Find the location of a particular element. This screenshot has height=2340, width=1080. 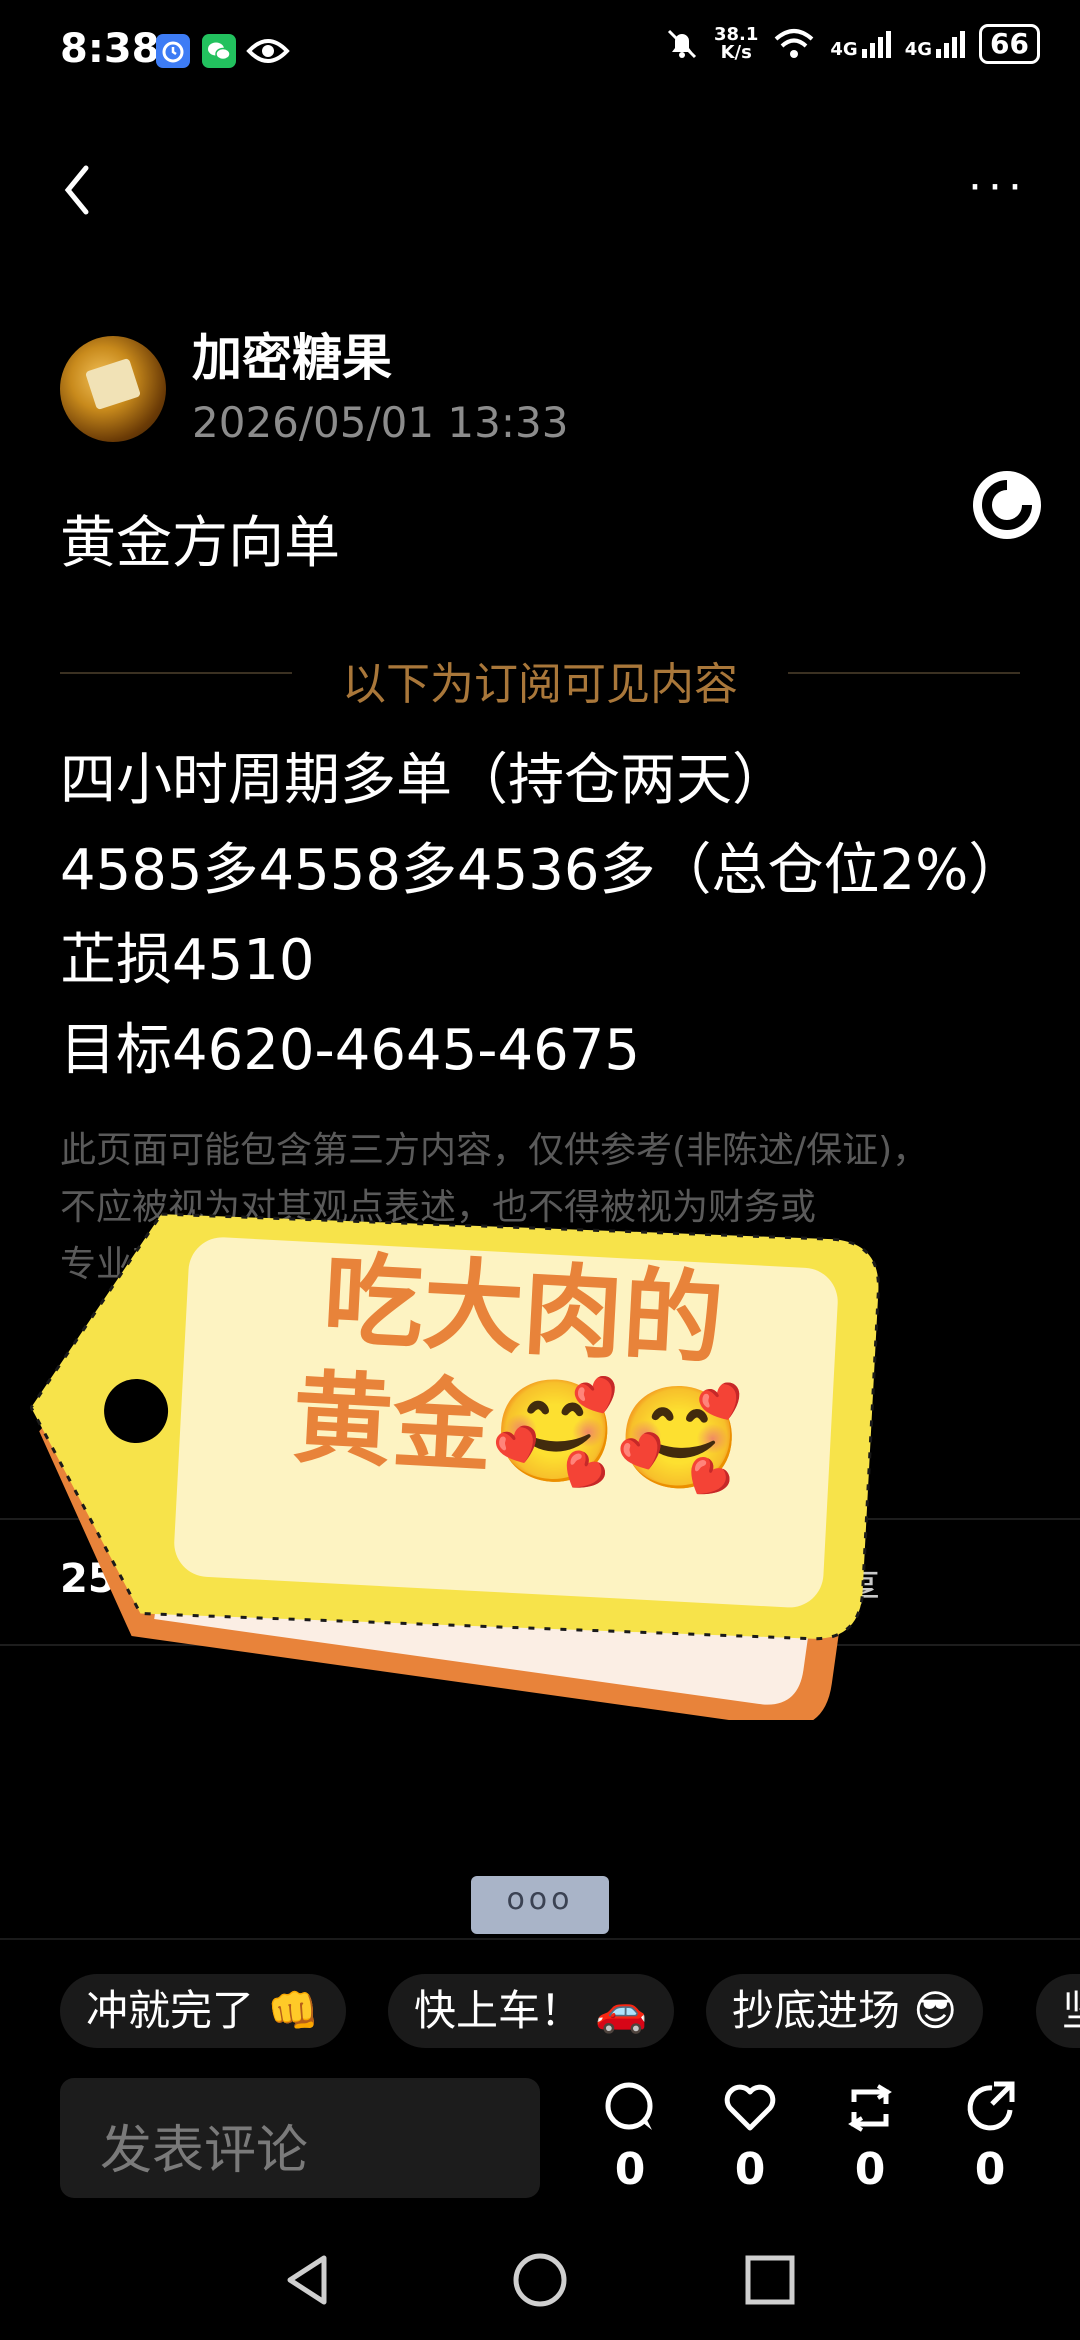

comment-icon is located at coordinates (629, 2106).